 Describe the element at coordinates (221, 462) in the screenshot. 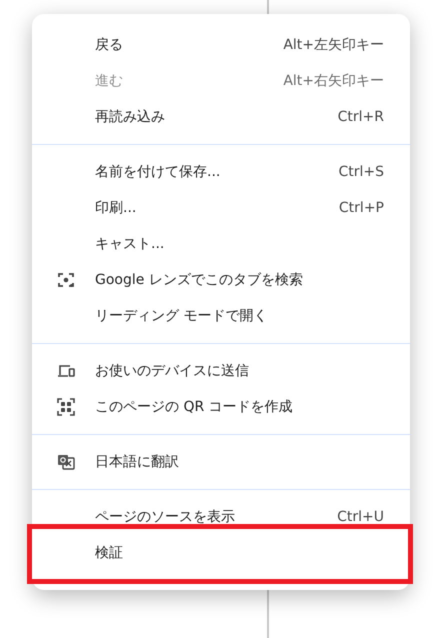

I see `menu-item: 日本語に翻訳` at that location.